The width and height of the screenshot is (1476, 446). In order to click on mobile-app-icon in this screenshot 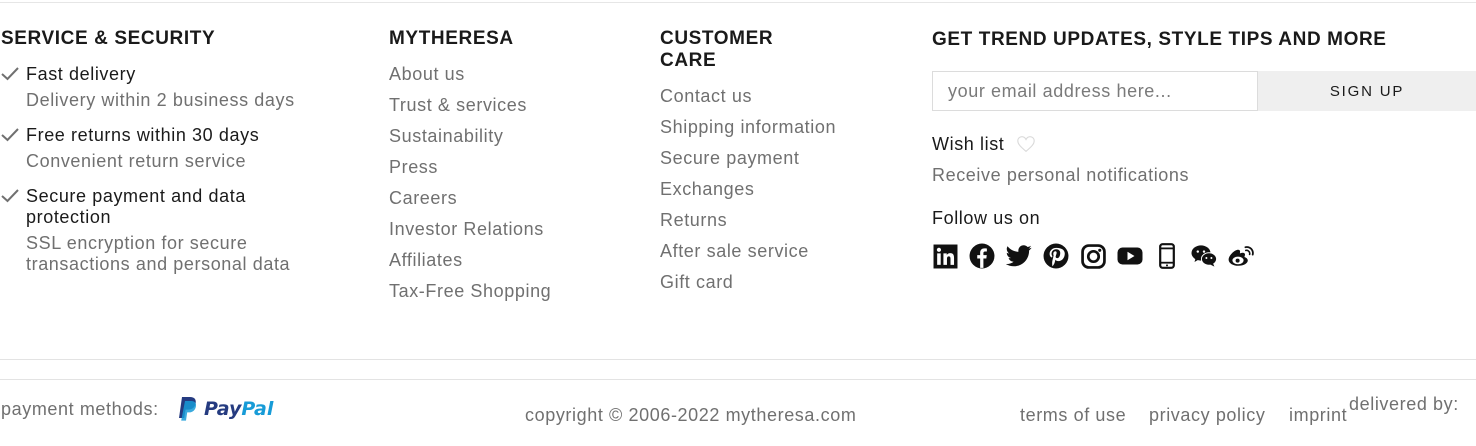, I will do `click(1167, 256)`.